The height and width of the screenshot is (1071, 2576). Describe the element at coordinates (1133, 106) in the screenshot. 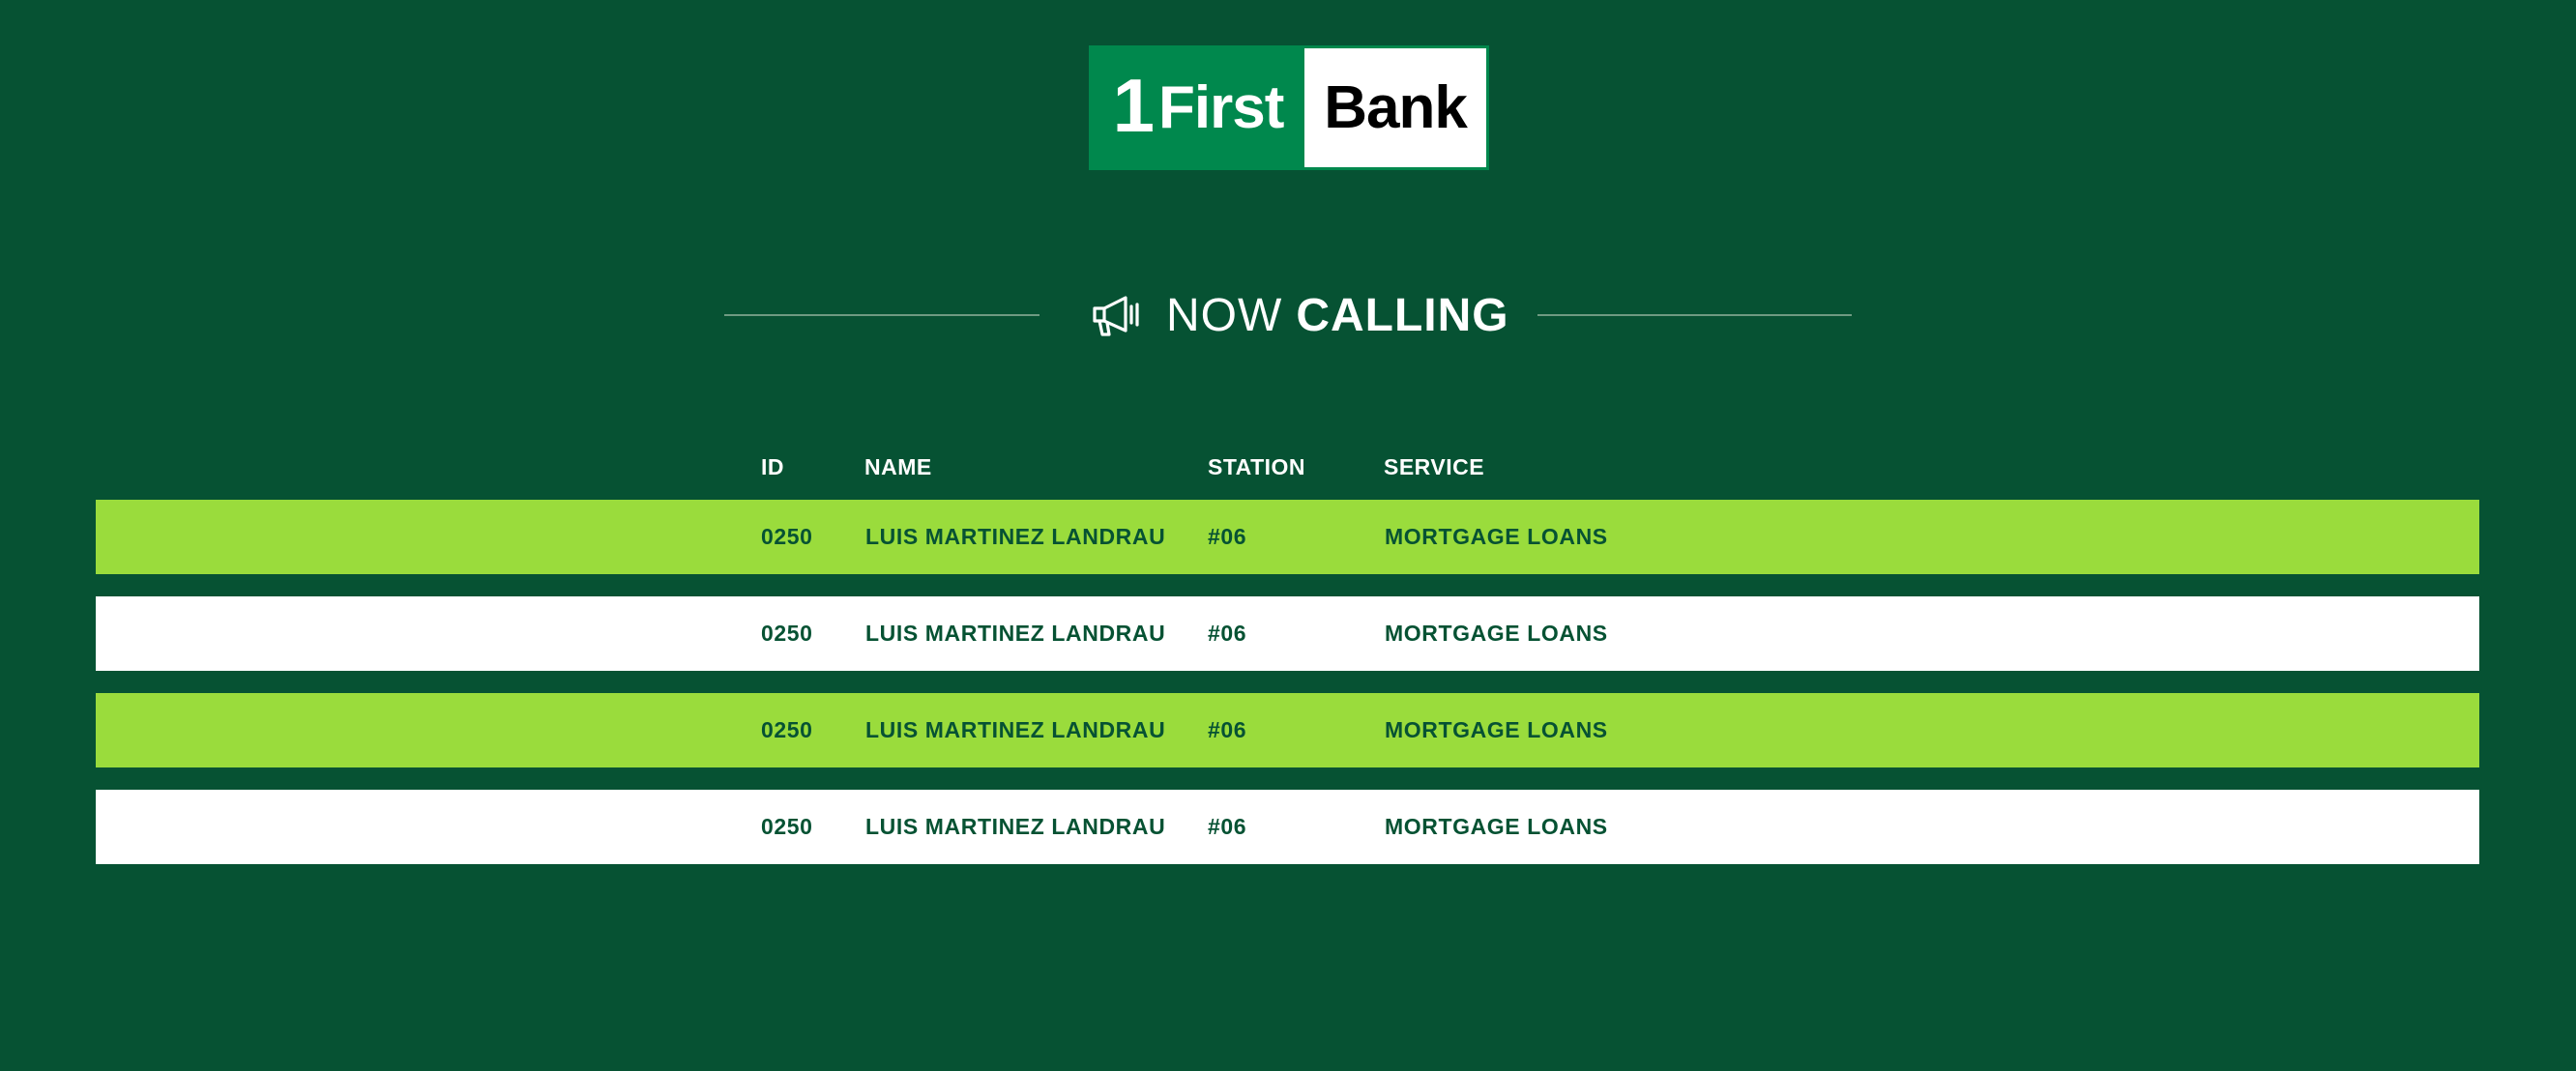

I see `logo-number: 1` at that location.